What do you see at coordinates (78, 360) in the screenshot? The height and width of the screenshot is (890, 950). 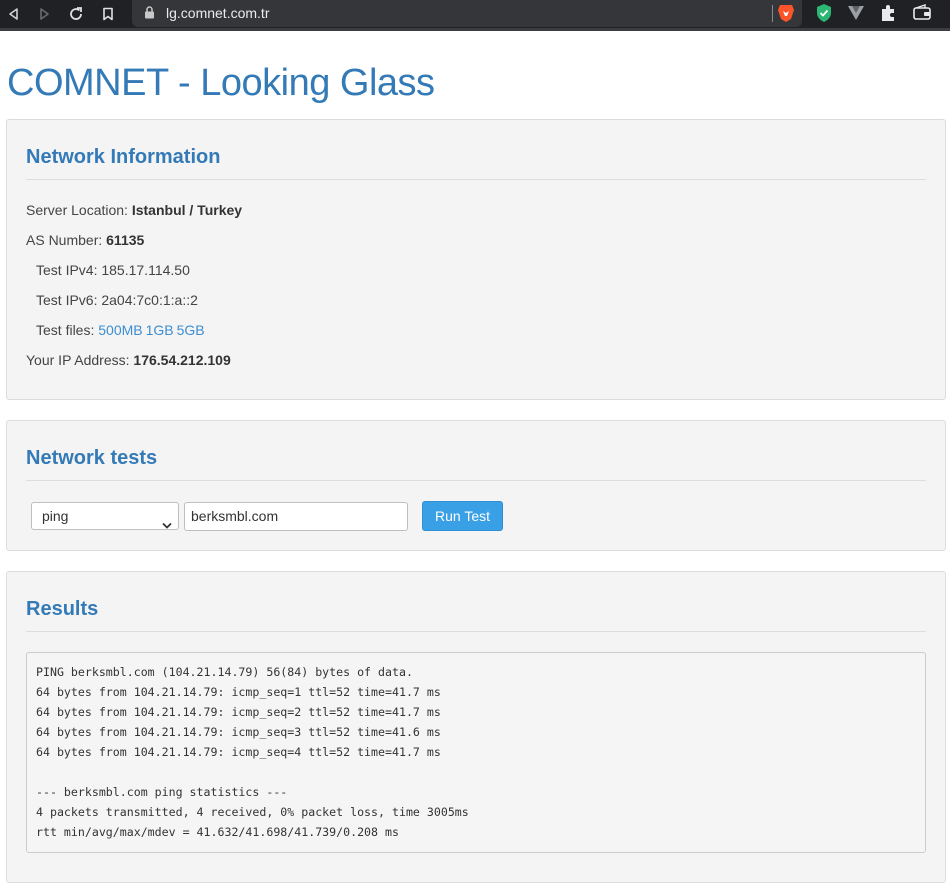 I see `your-ip-label: Your IP Address:` at bounding box center [78, 360].